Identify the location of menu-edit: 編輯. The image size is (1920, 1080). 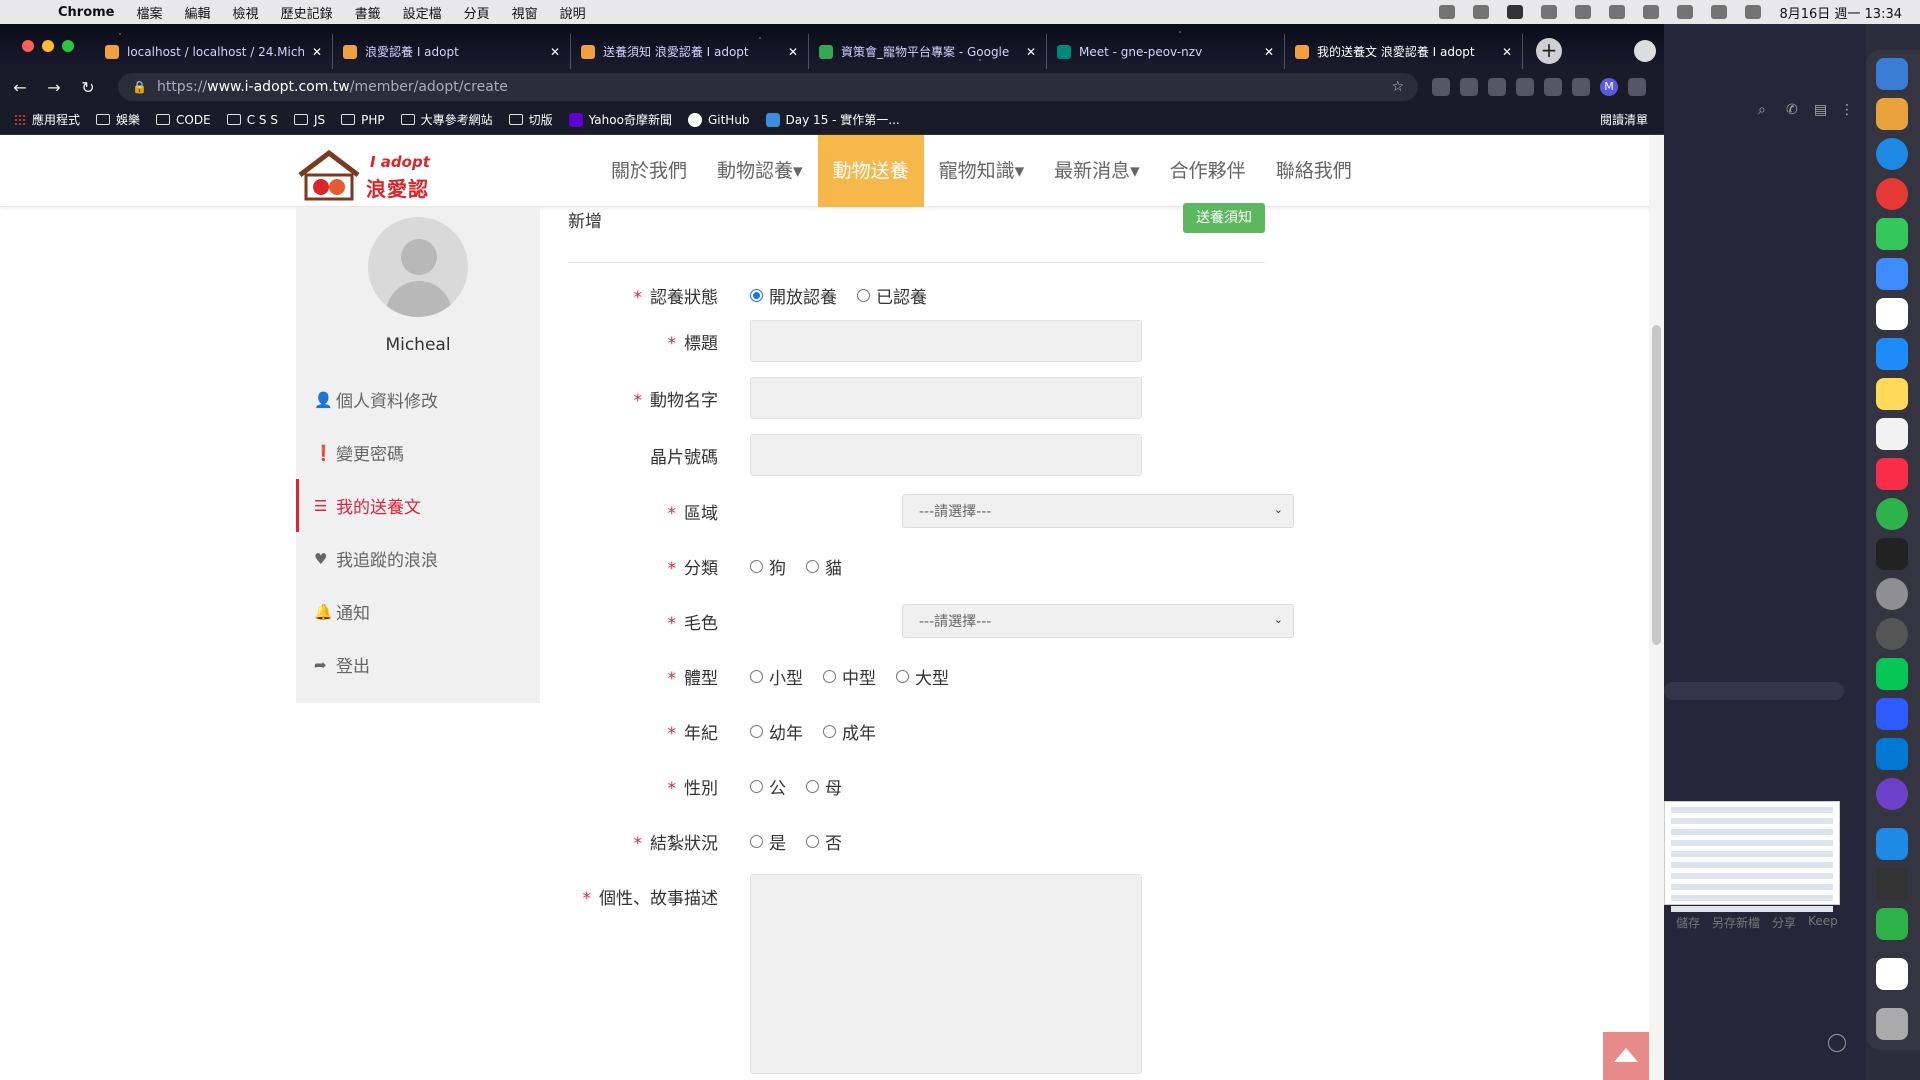
(198, 12).